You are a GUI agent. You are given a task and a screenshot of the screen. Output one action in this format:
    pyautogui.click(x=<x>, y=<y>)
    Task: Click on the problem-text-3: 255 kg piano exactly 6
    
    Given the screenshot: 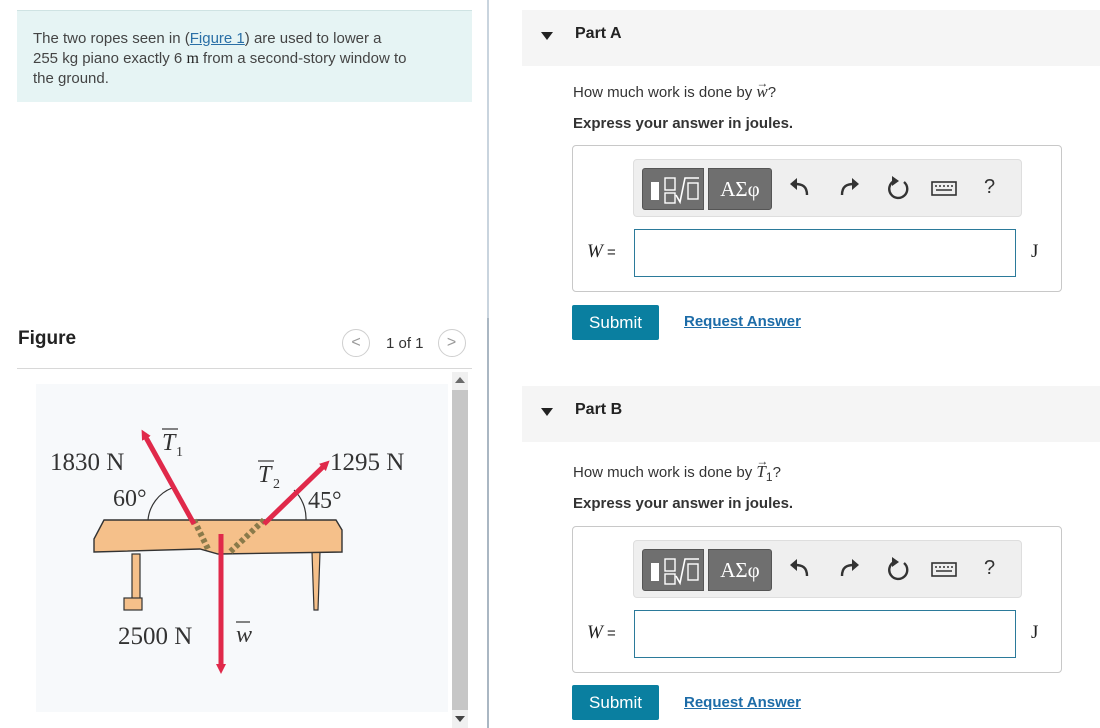 What is the action you would take?
    pyautogui.click(x=110, y=58)
    